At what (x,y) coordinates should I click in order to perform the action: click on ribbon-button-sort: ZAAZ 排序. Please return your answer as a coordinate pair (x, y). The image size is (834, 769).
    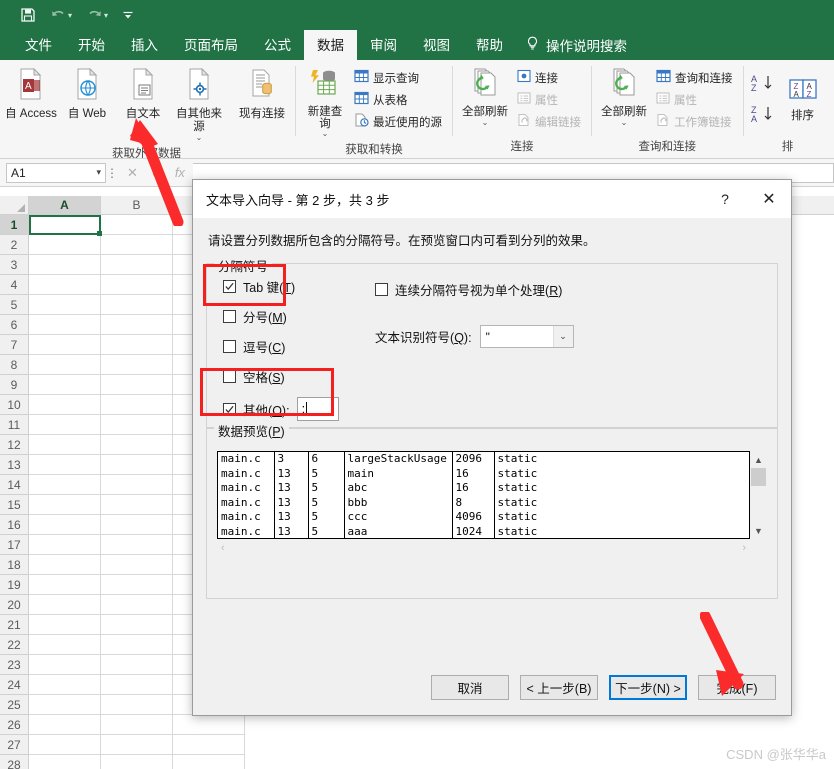
    Looking at the image, I should click on (803, 100).